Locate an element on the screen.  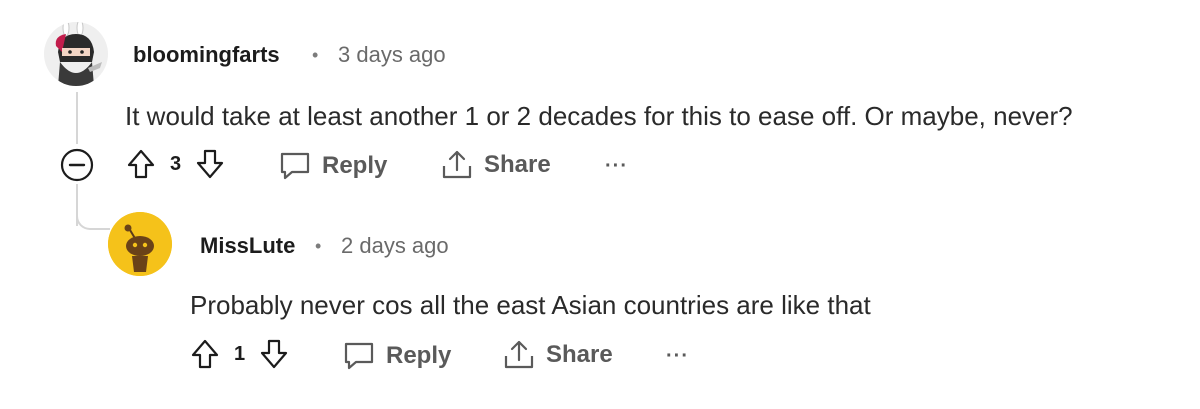
collapse-icon is located at coordinates (77, 165).